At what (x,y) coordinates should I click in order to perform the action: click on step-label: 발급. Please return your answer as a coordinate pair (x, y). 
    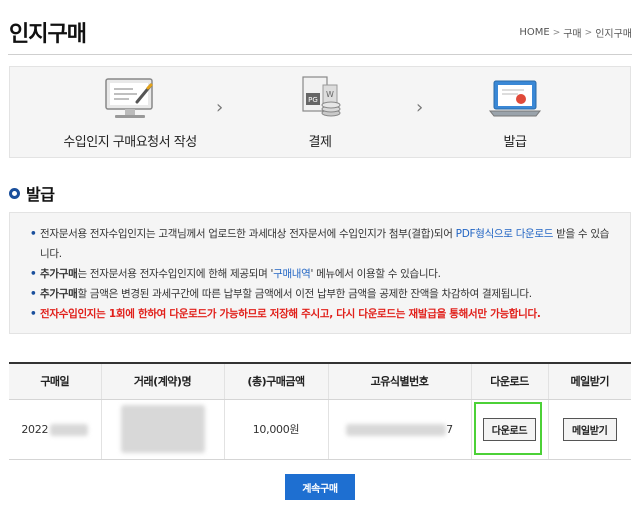
    Looking at the image, I should click on (515, 142).